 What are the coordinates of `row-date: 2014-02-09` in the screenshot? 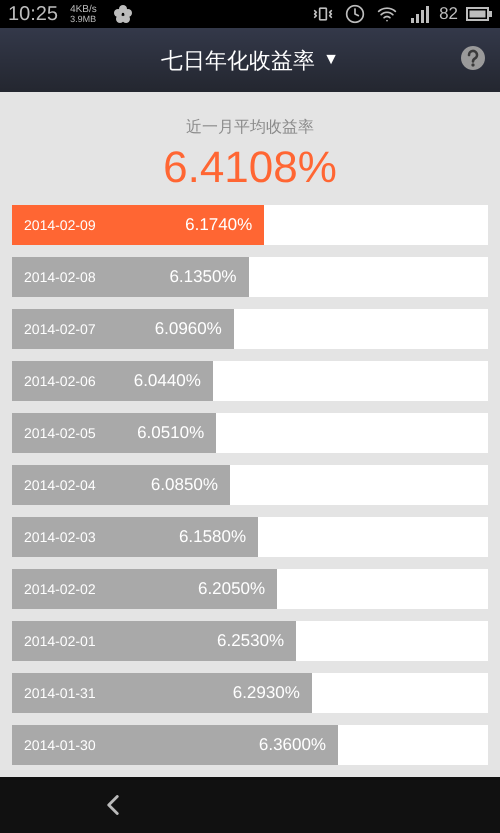 It's located at (60, 225).